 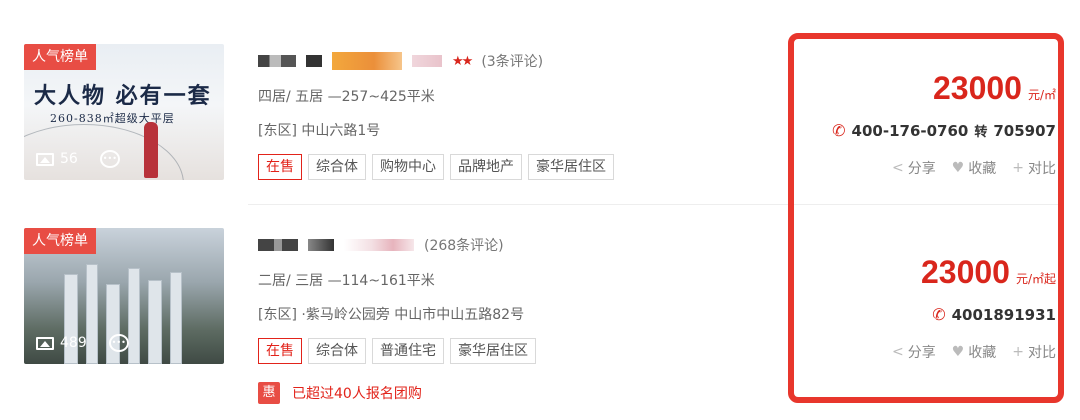 What do you see at coordinates (151, 150) in the screenshot?
I see `ad-figure` at bounding box center [151, 150].